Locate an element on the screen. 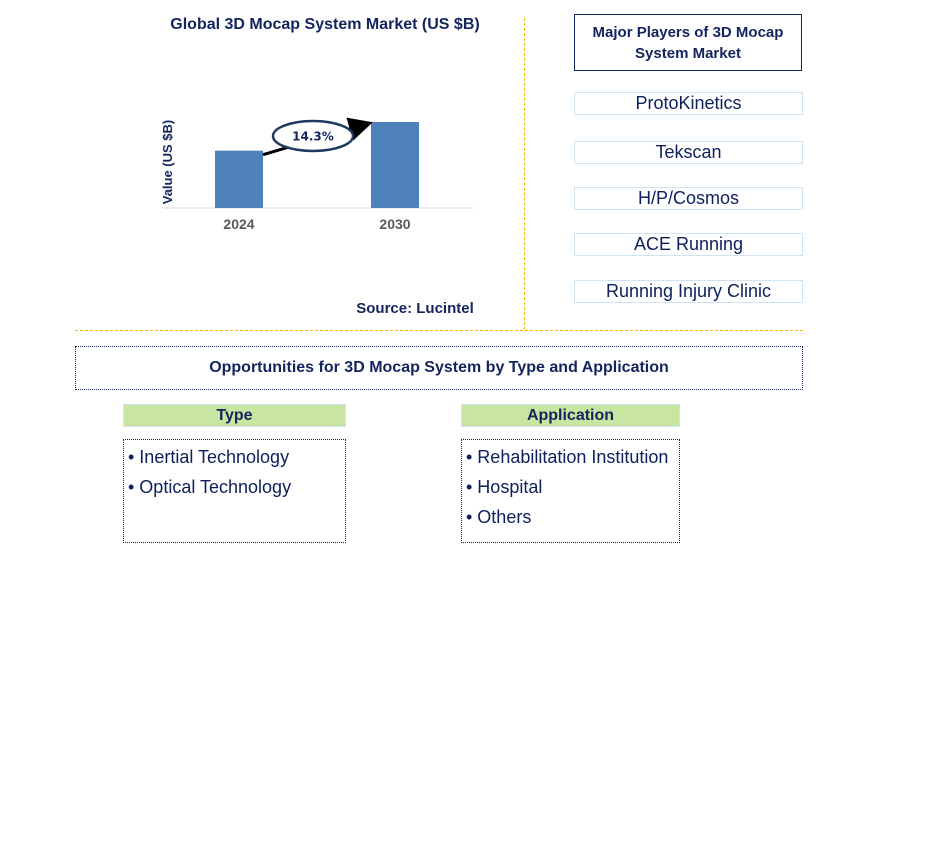 Image resolution: width=945 pixels, height=859 pixels. type-item: • Inertial Technology is located at coordinates (209, 457).